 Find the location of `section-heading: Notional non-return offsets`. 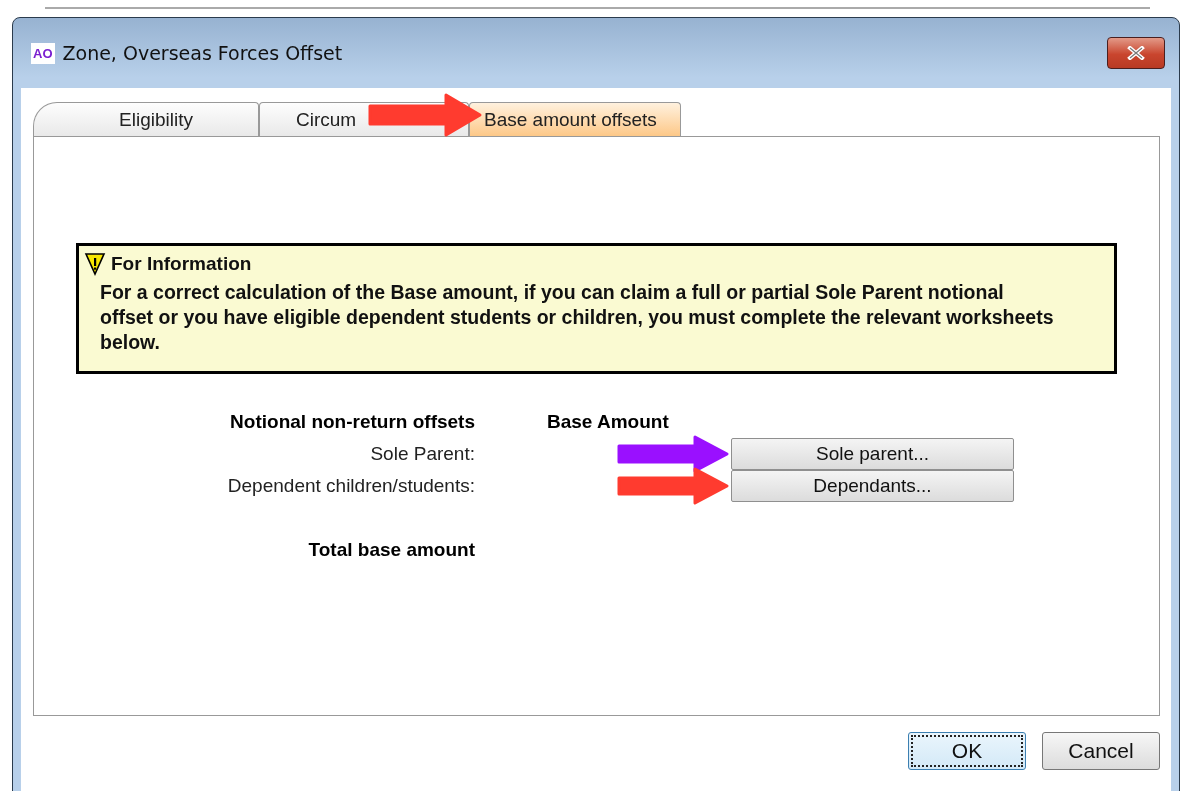

section-heading: Notional non-return offsets is located at coordinates (352, 422).